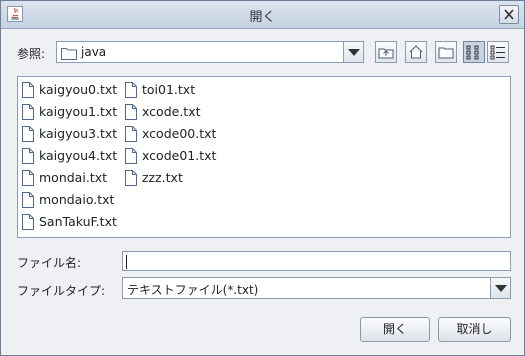  I want to click on file-name: toi01.txt, so click(169, 89).